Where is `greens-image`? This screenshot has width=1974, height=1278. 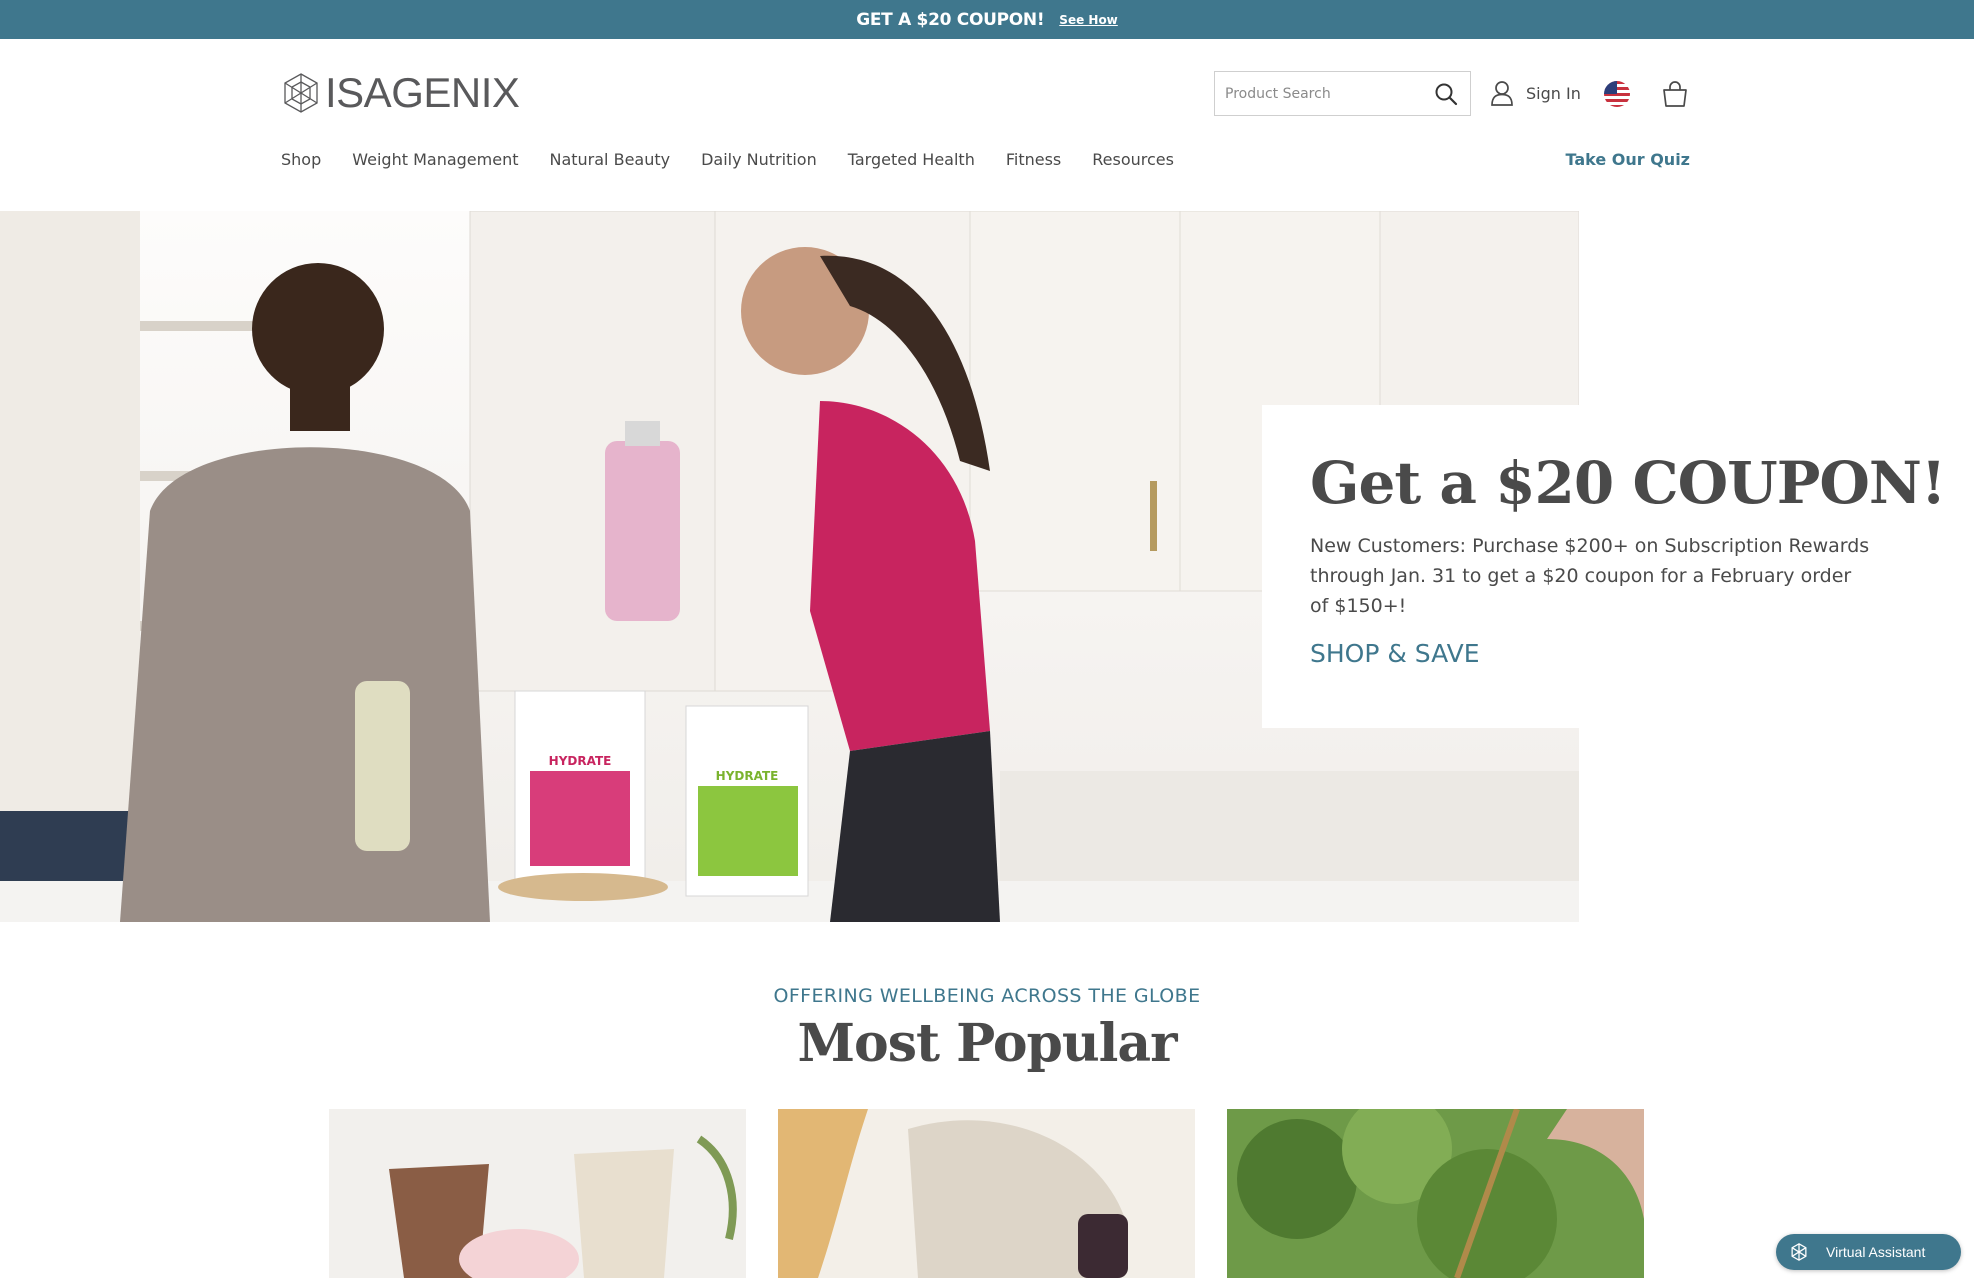
greens-image is located at coordinates (1435, 1193).